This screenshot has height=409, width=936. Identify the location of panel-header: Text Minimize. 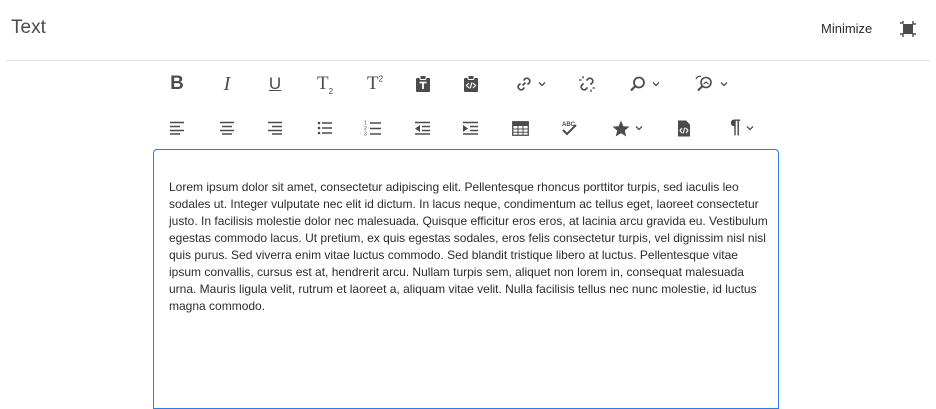
(468, 30).